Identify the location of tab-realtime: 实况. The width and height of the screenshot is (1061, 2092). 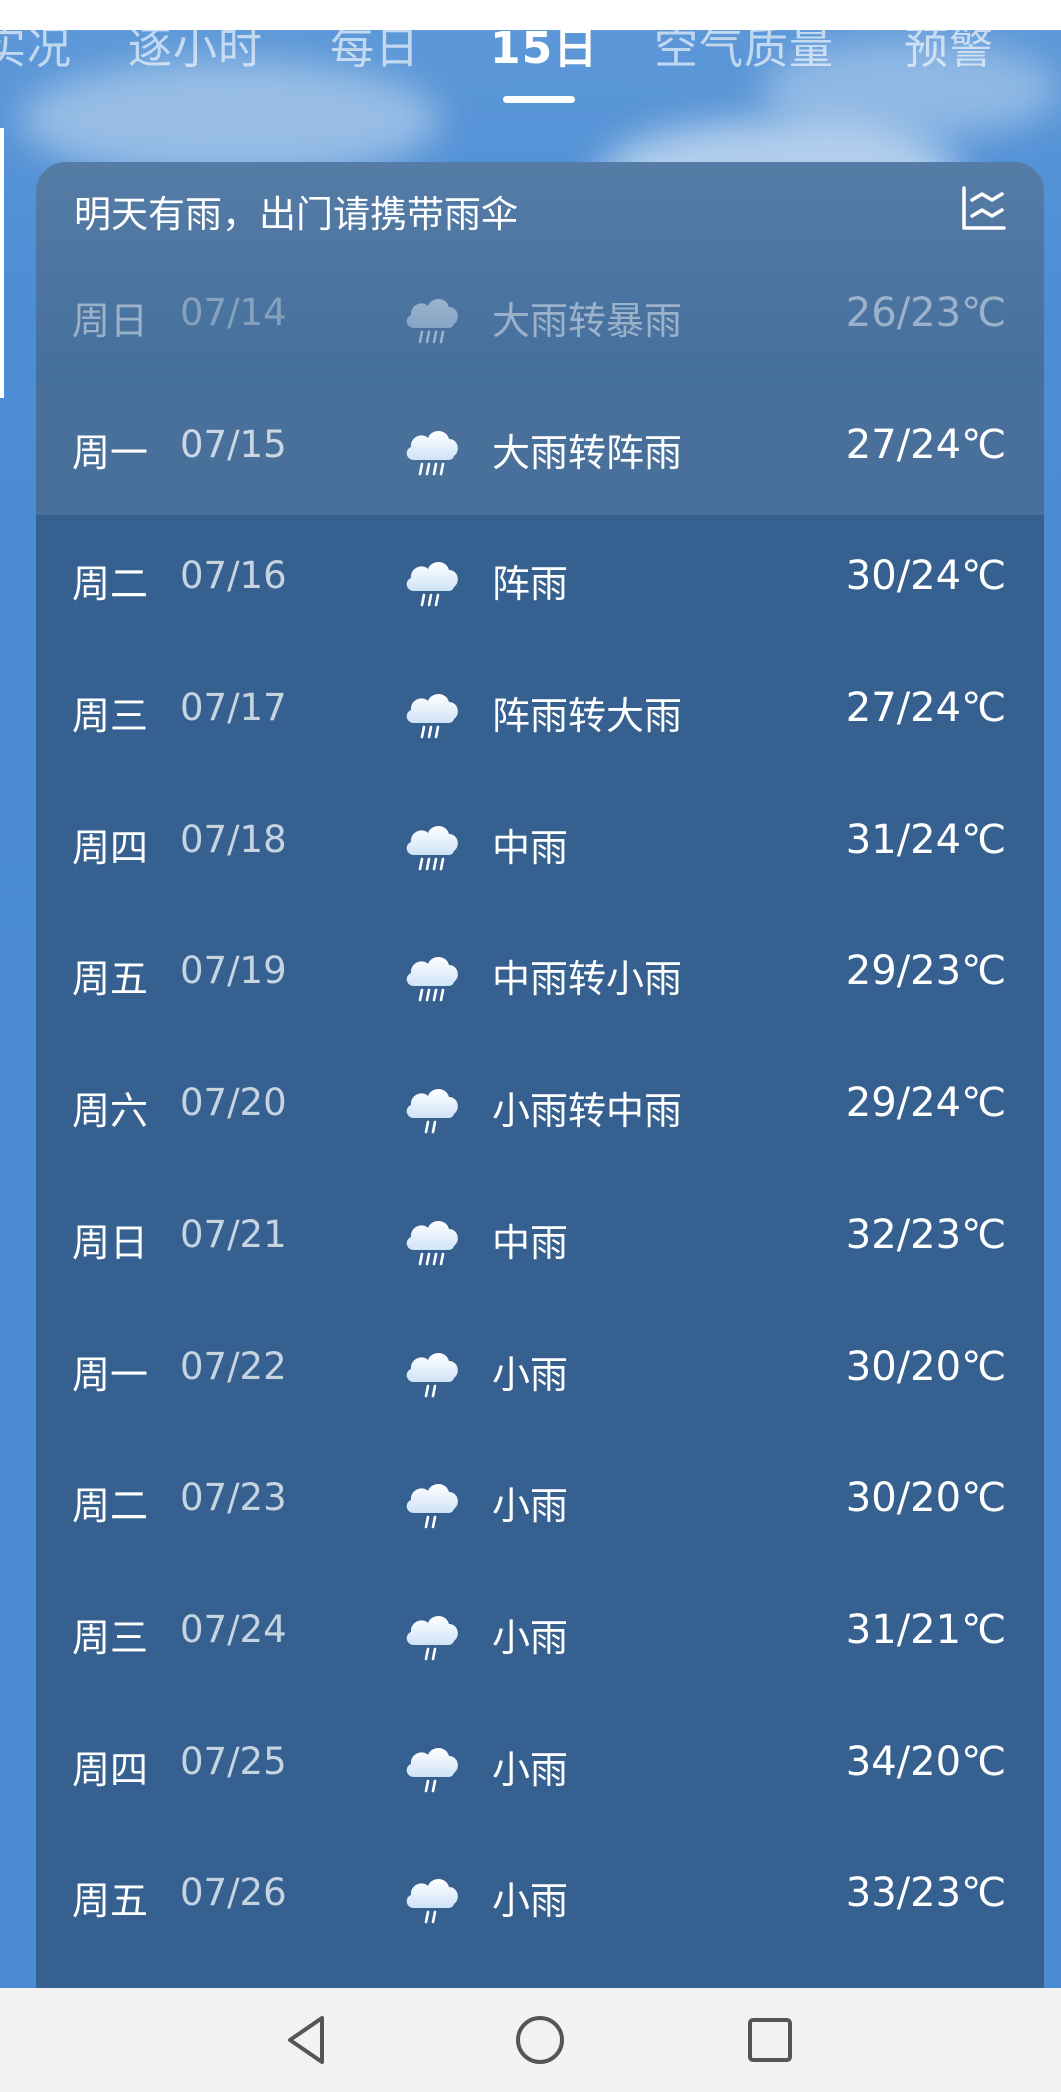
(36, 44).